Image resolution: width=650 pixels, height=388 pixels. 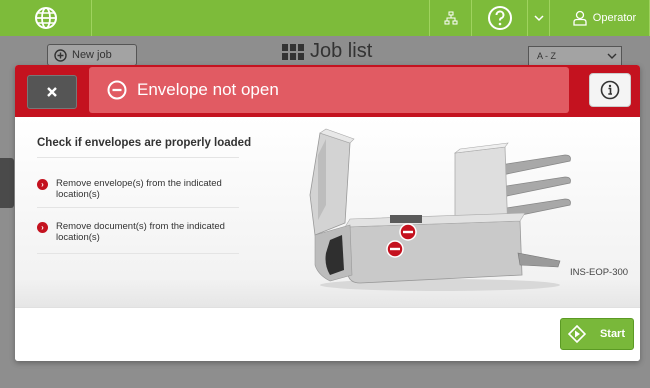 I want to click on operator-label: Operator, so click(x=614, y=18).